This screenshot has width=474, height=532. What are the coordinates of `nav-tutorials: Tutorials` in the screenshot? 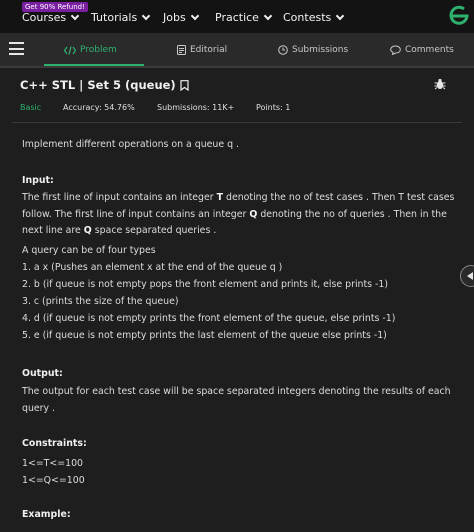 It's located at (121, 17).